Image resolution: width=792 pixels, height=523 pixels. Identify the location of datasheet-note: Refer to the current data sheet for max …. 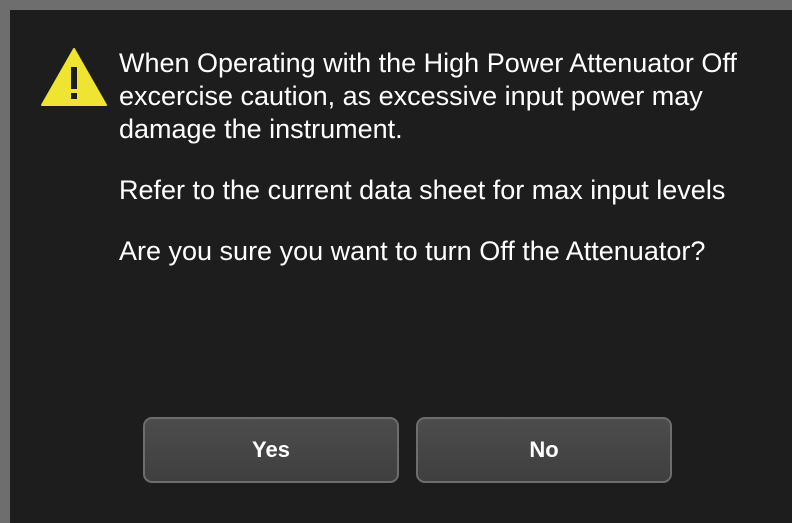
(422, 190).